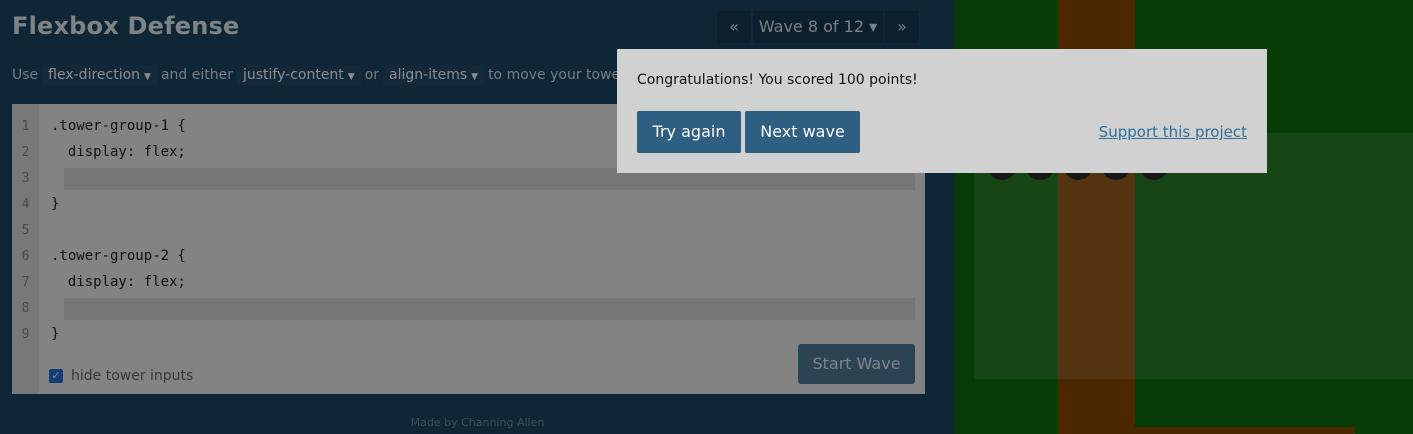 The width and height of the screenshot is (1413, 434). I want to click on result-message: Congratulations! You scored 100 points!, so click(777, 80).